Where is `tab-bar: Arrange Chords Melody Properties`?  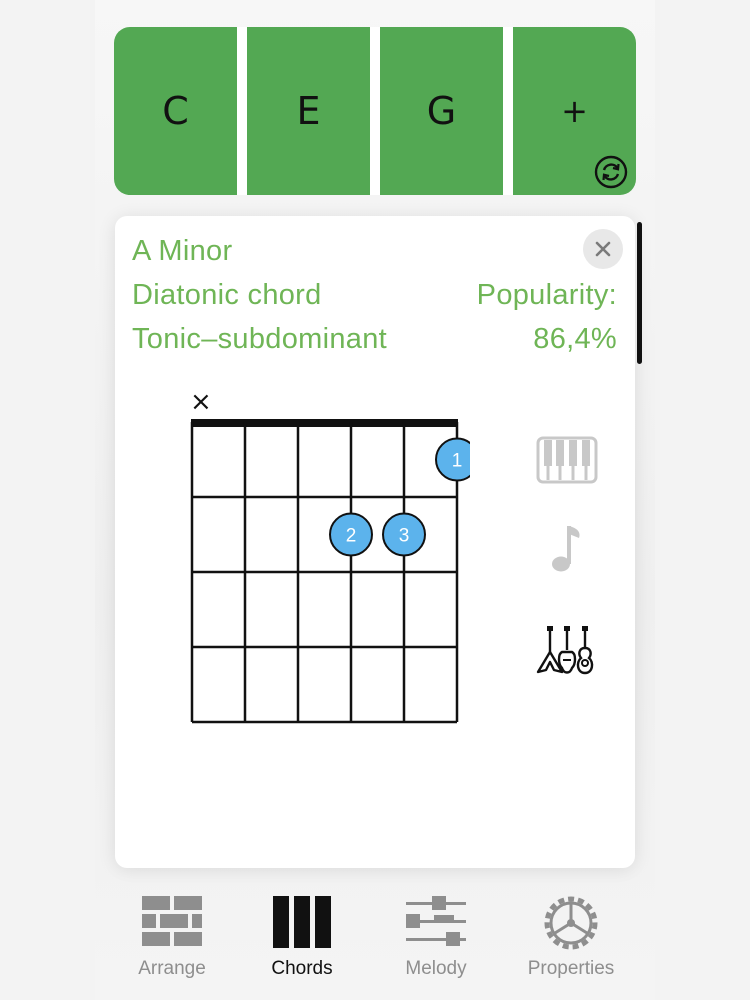 tab-bar: Arrange Chords Melody Properties is located at coordinates (375, 935).